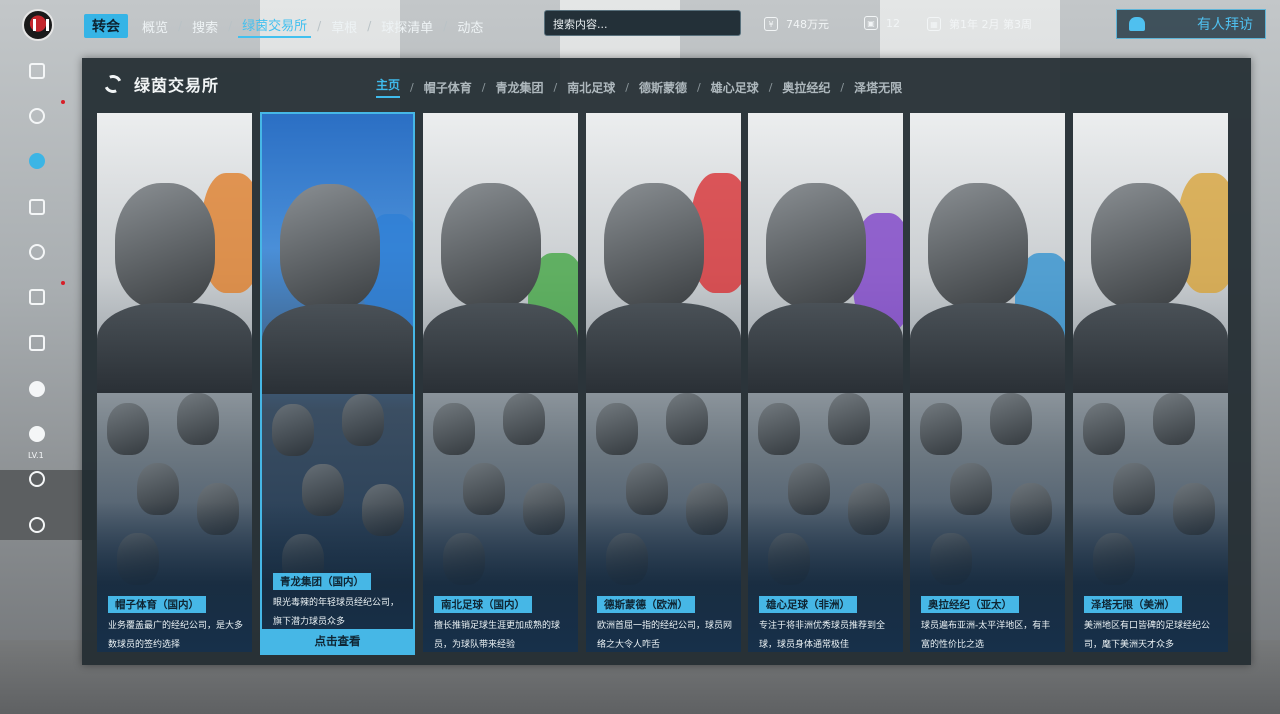 Image resolution: width=1280 pixels, height=714 pixels. What do you see at coordinates (519, 87) in the screenshot?
I see `subtab-qinglong: 青龙集团` at bounding box center [519, 87].